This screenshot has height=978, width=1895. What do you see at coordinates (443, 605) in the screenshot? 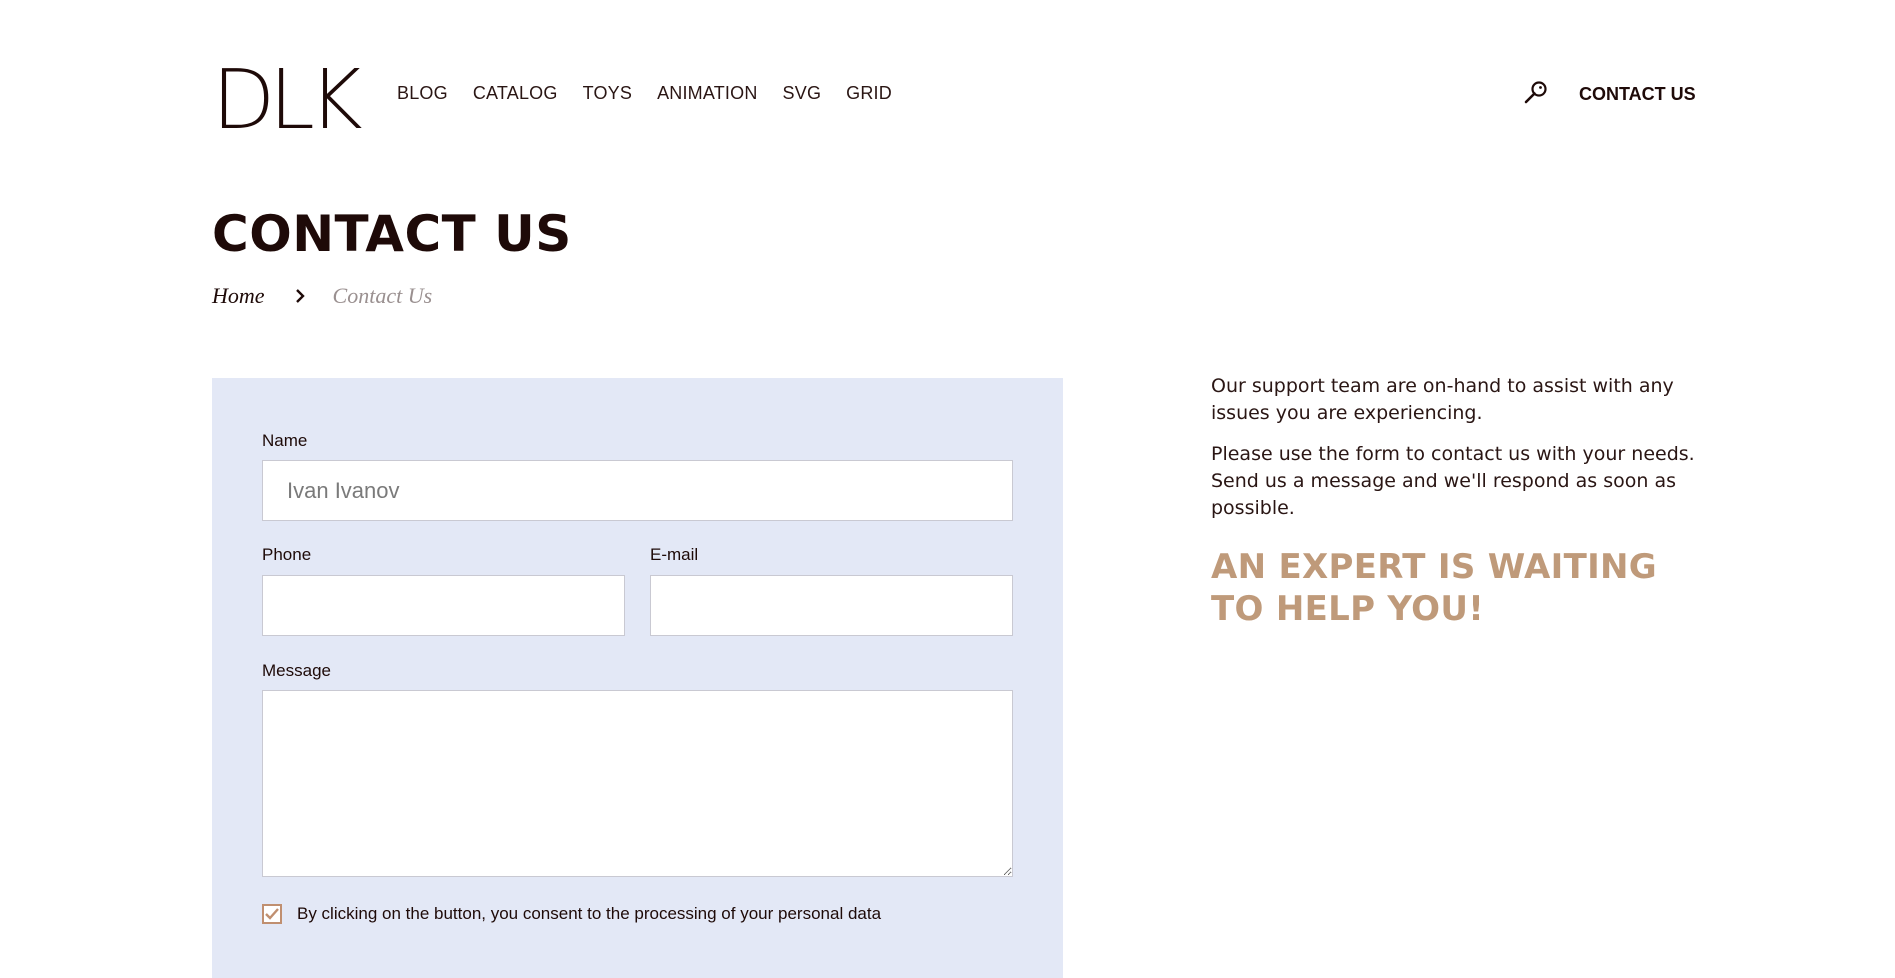
I see `phone-input` at bounding box center [443, 605].